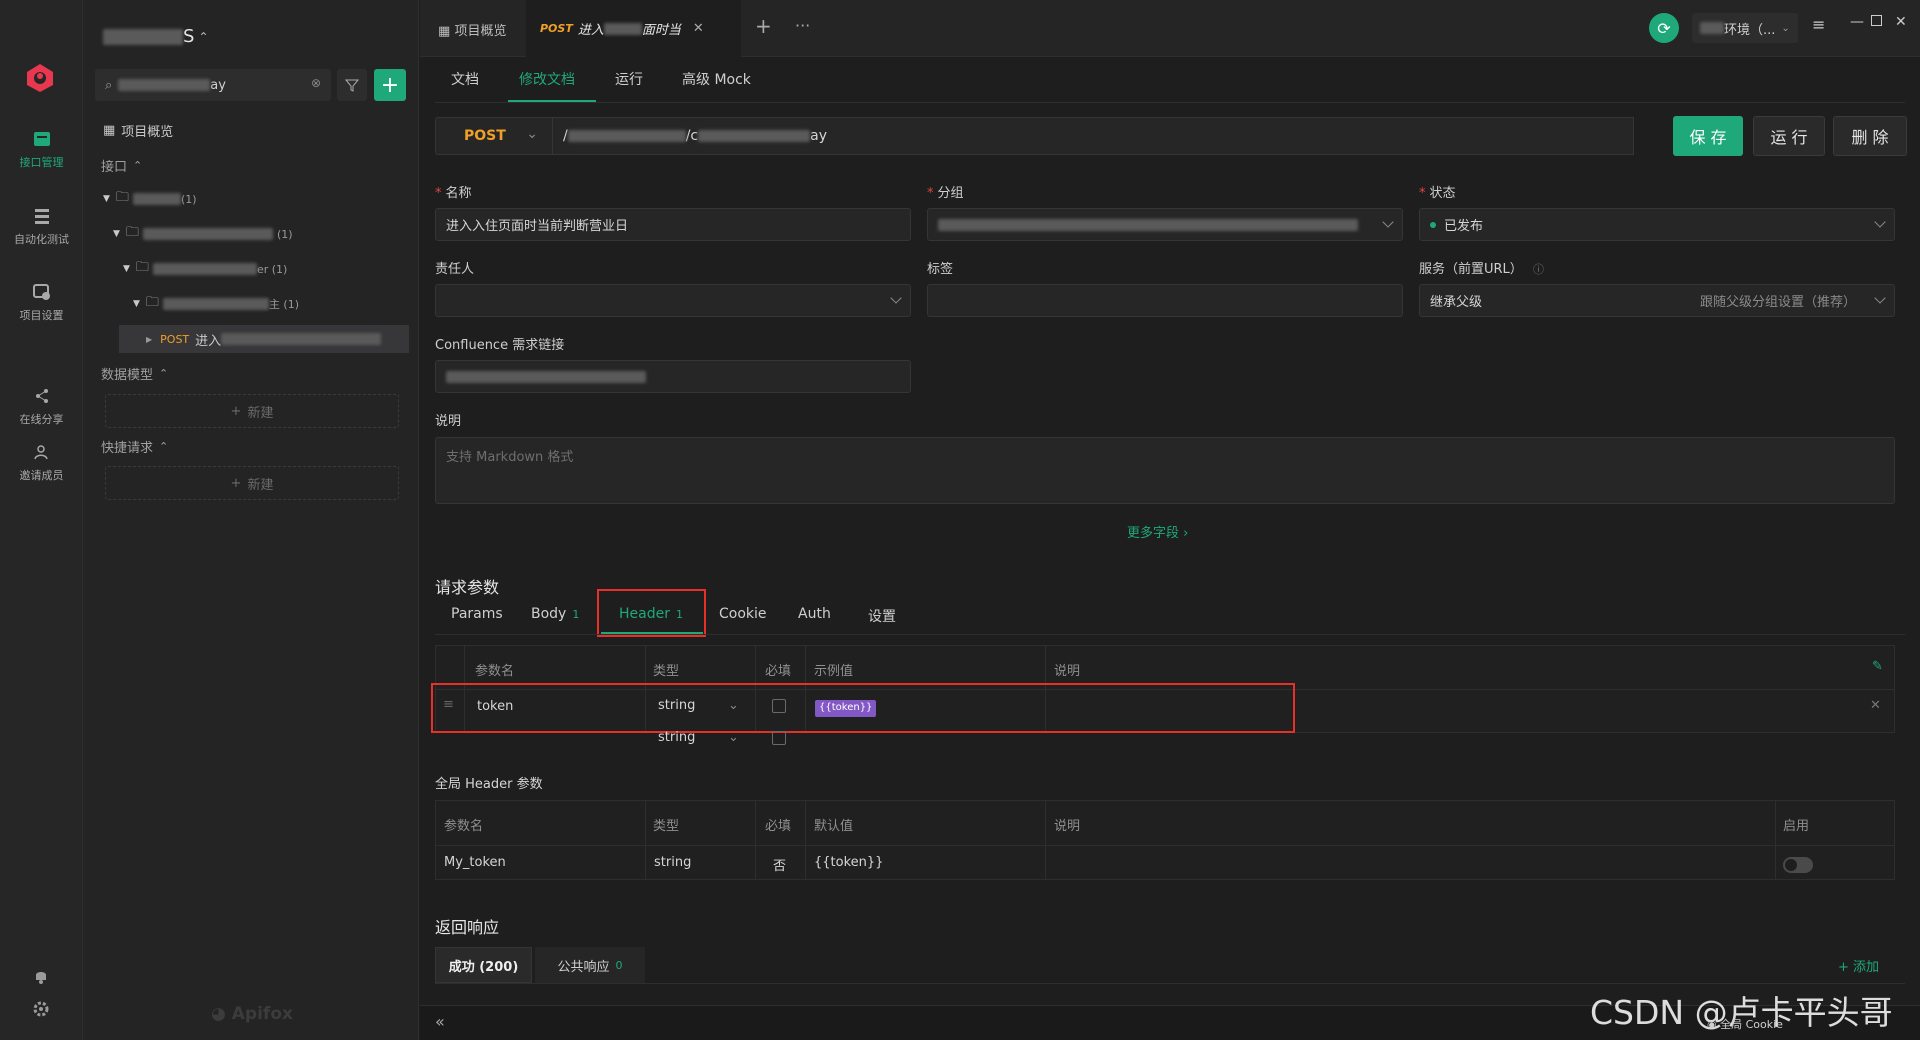 This screenshot has width=1920, height=1040. I want to click on new-quick-request-button: + 新建, so click(252, 483).